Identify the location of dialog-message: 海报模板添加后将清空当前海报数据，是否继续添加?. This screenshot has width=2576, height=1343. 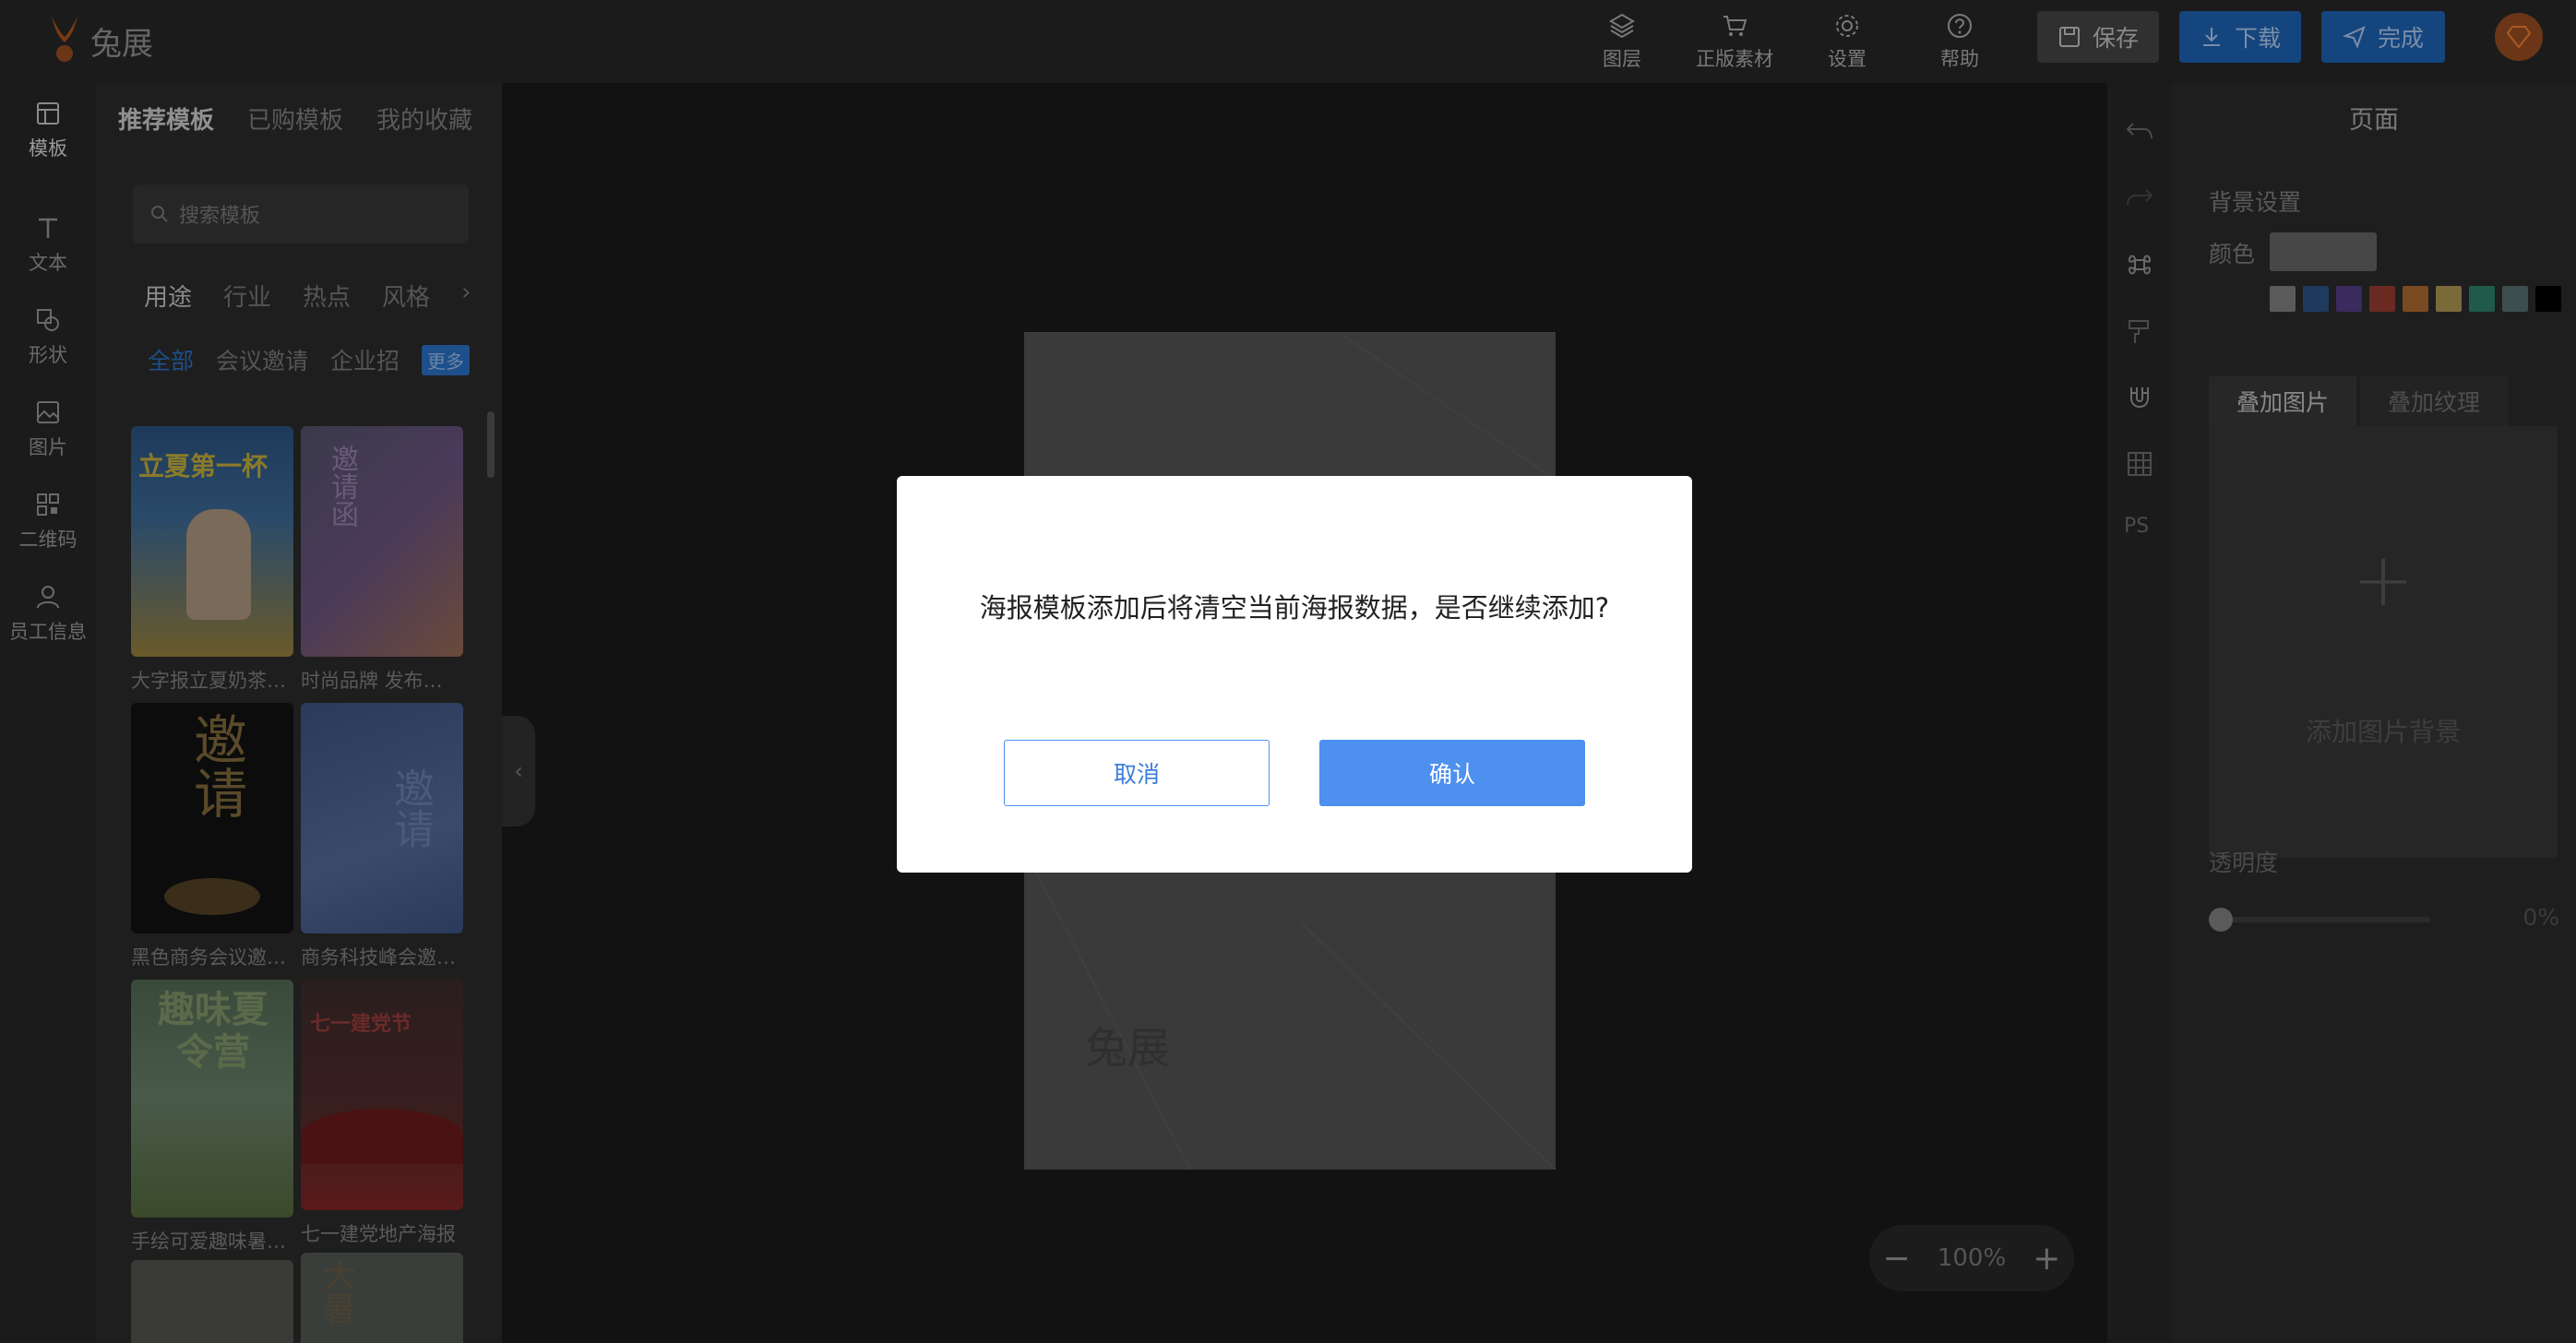
(1294, 608).